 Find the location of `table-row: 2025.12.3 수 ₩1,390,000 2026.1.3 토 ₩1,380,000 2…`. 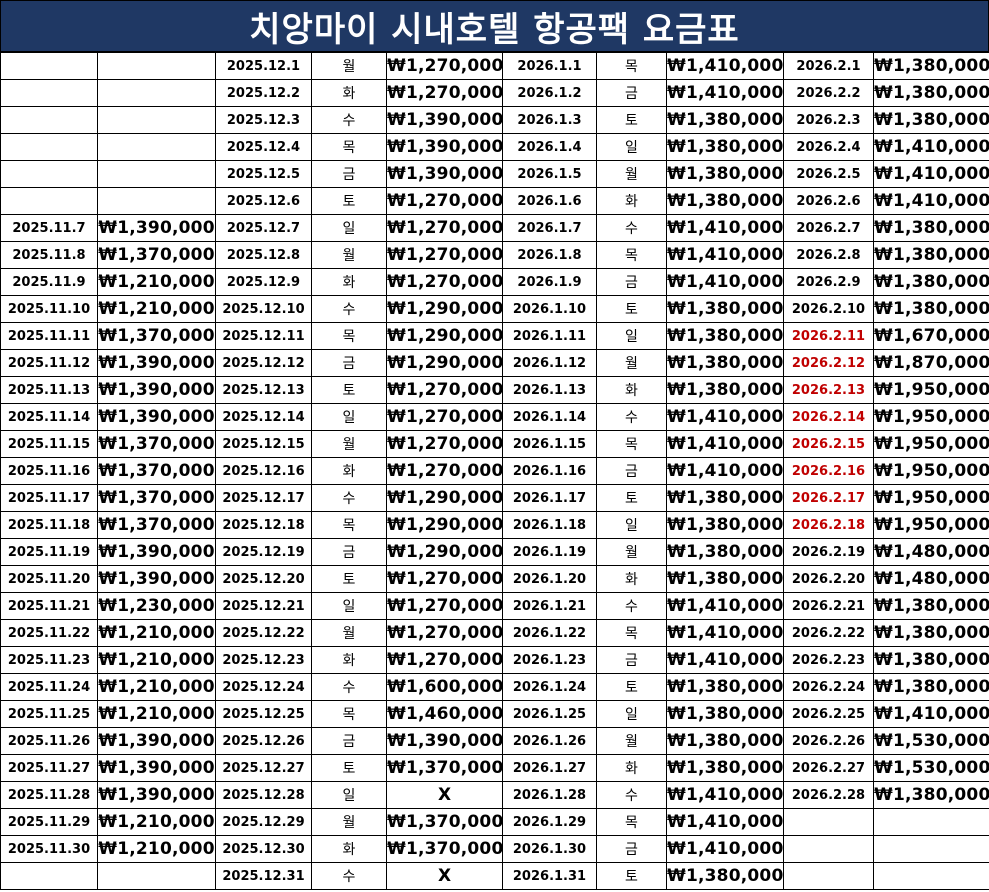

table-row: 2025.12.3 수 ₩1,390,000 2026.1.3 토 ₩1,380,000 2… is located at coordinates (494, 120).